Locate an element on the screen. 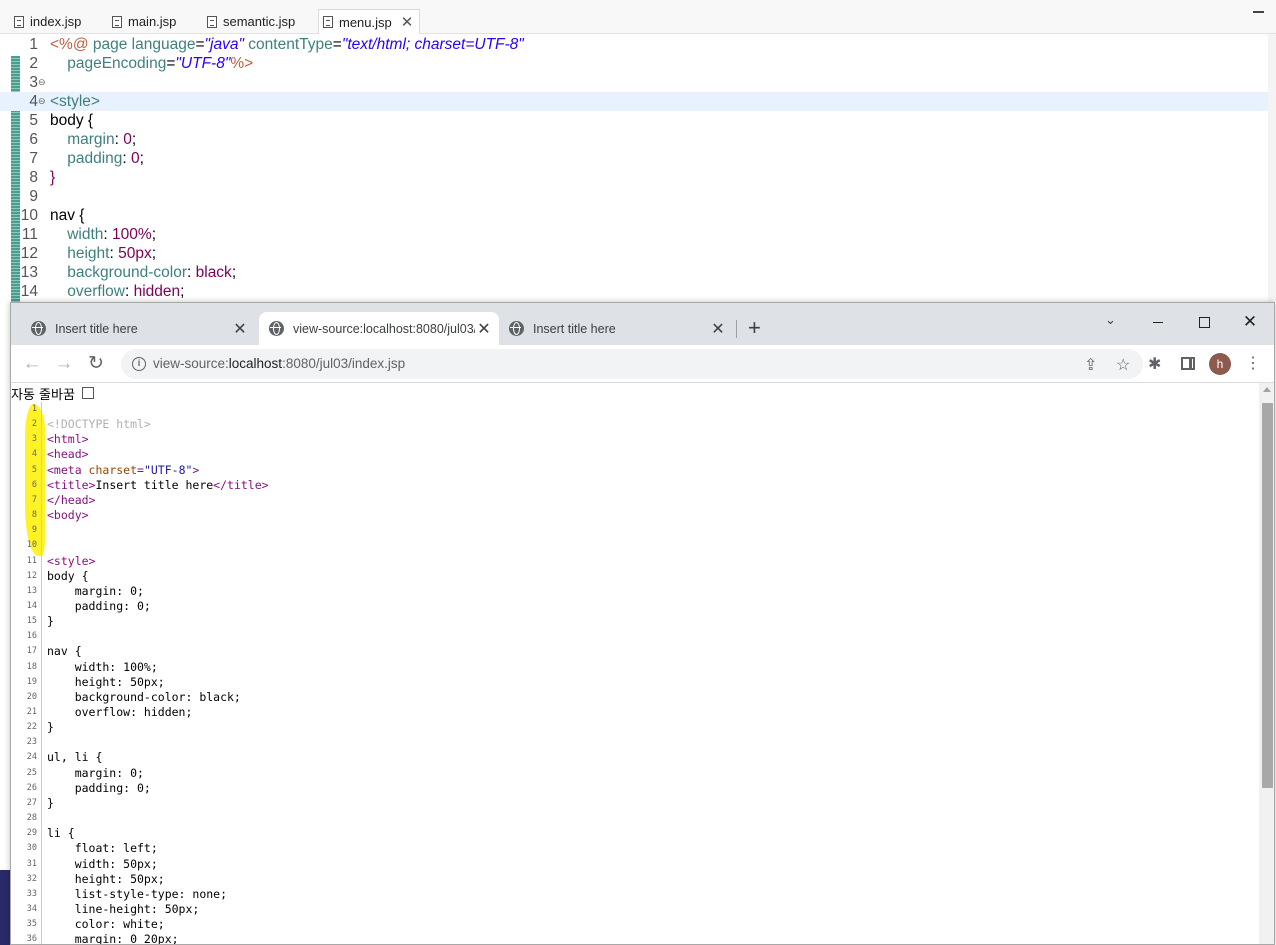 The width and height of the screenshot is (1276, 945). menu-icon: ⋮ is located at coordinates (1253, 363).